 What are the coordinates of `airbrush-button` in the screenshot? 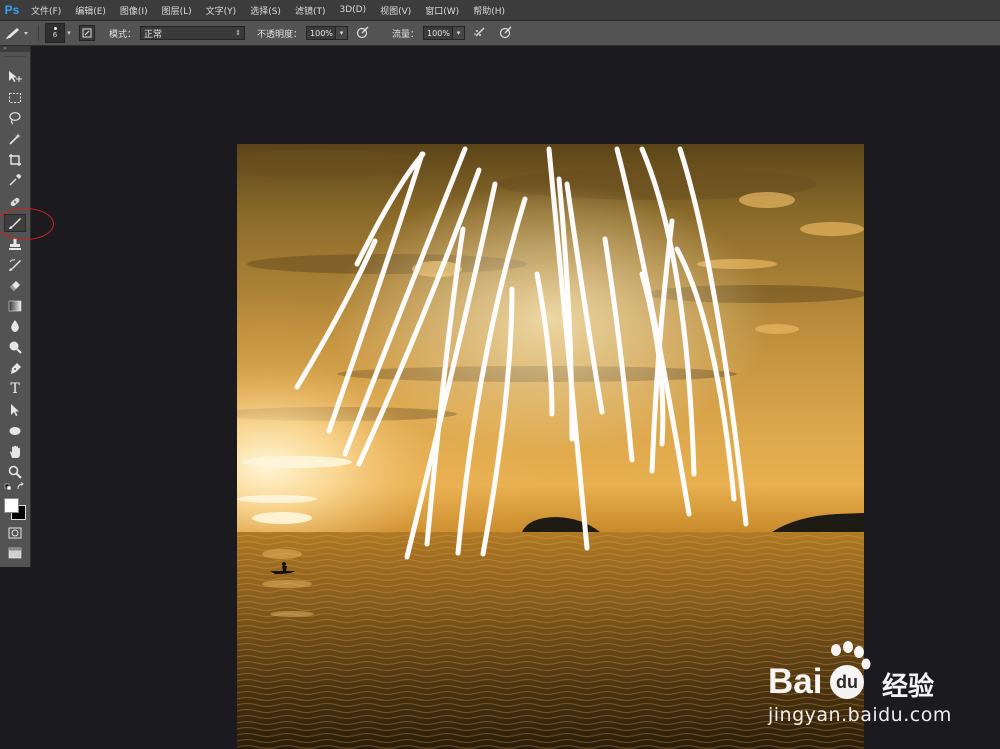 It's located at (480, 33).